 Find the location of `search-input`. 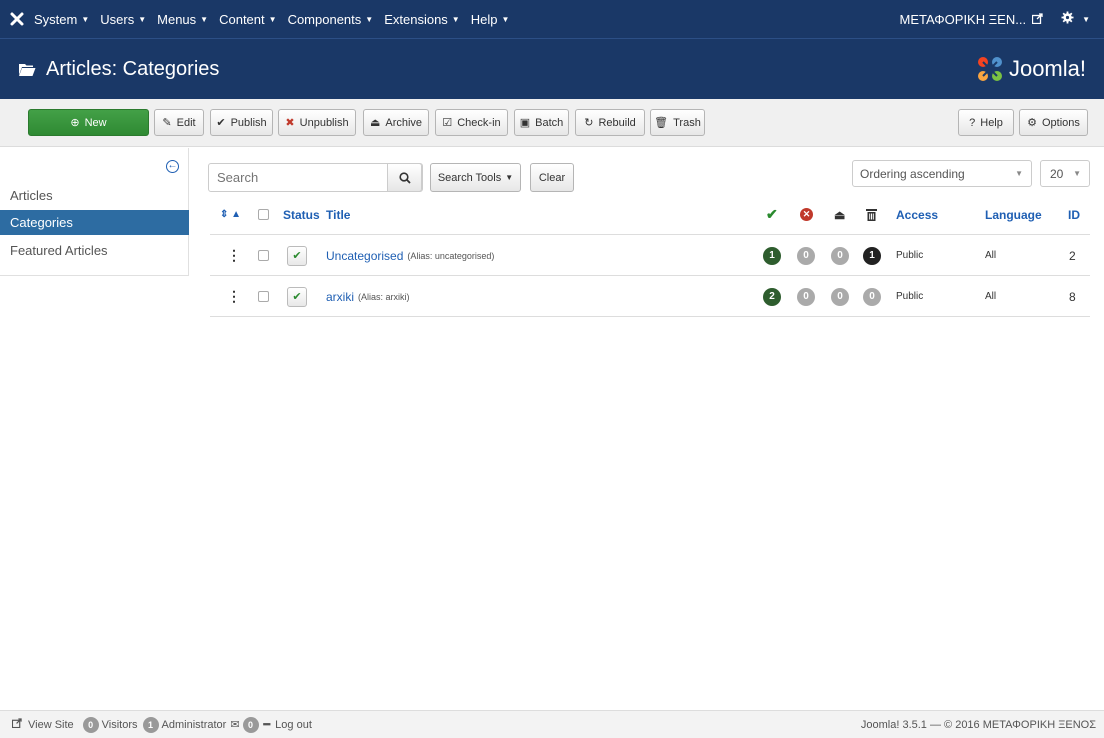

search-input is located at coordinates (296, 177).